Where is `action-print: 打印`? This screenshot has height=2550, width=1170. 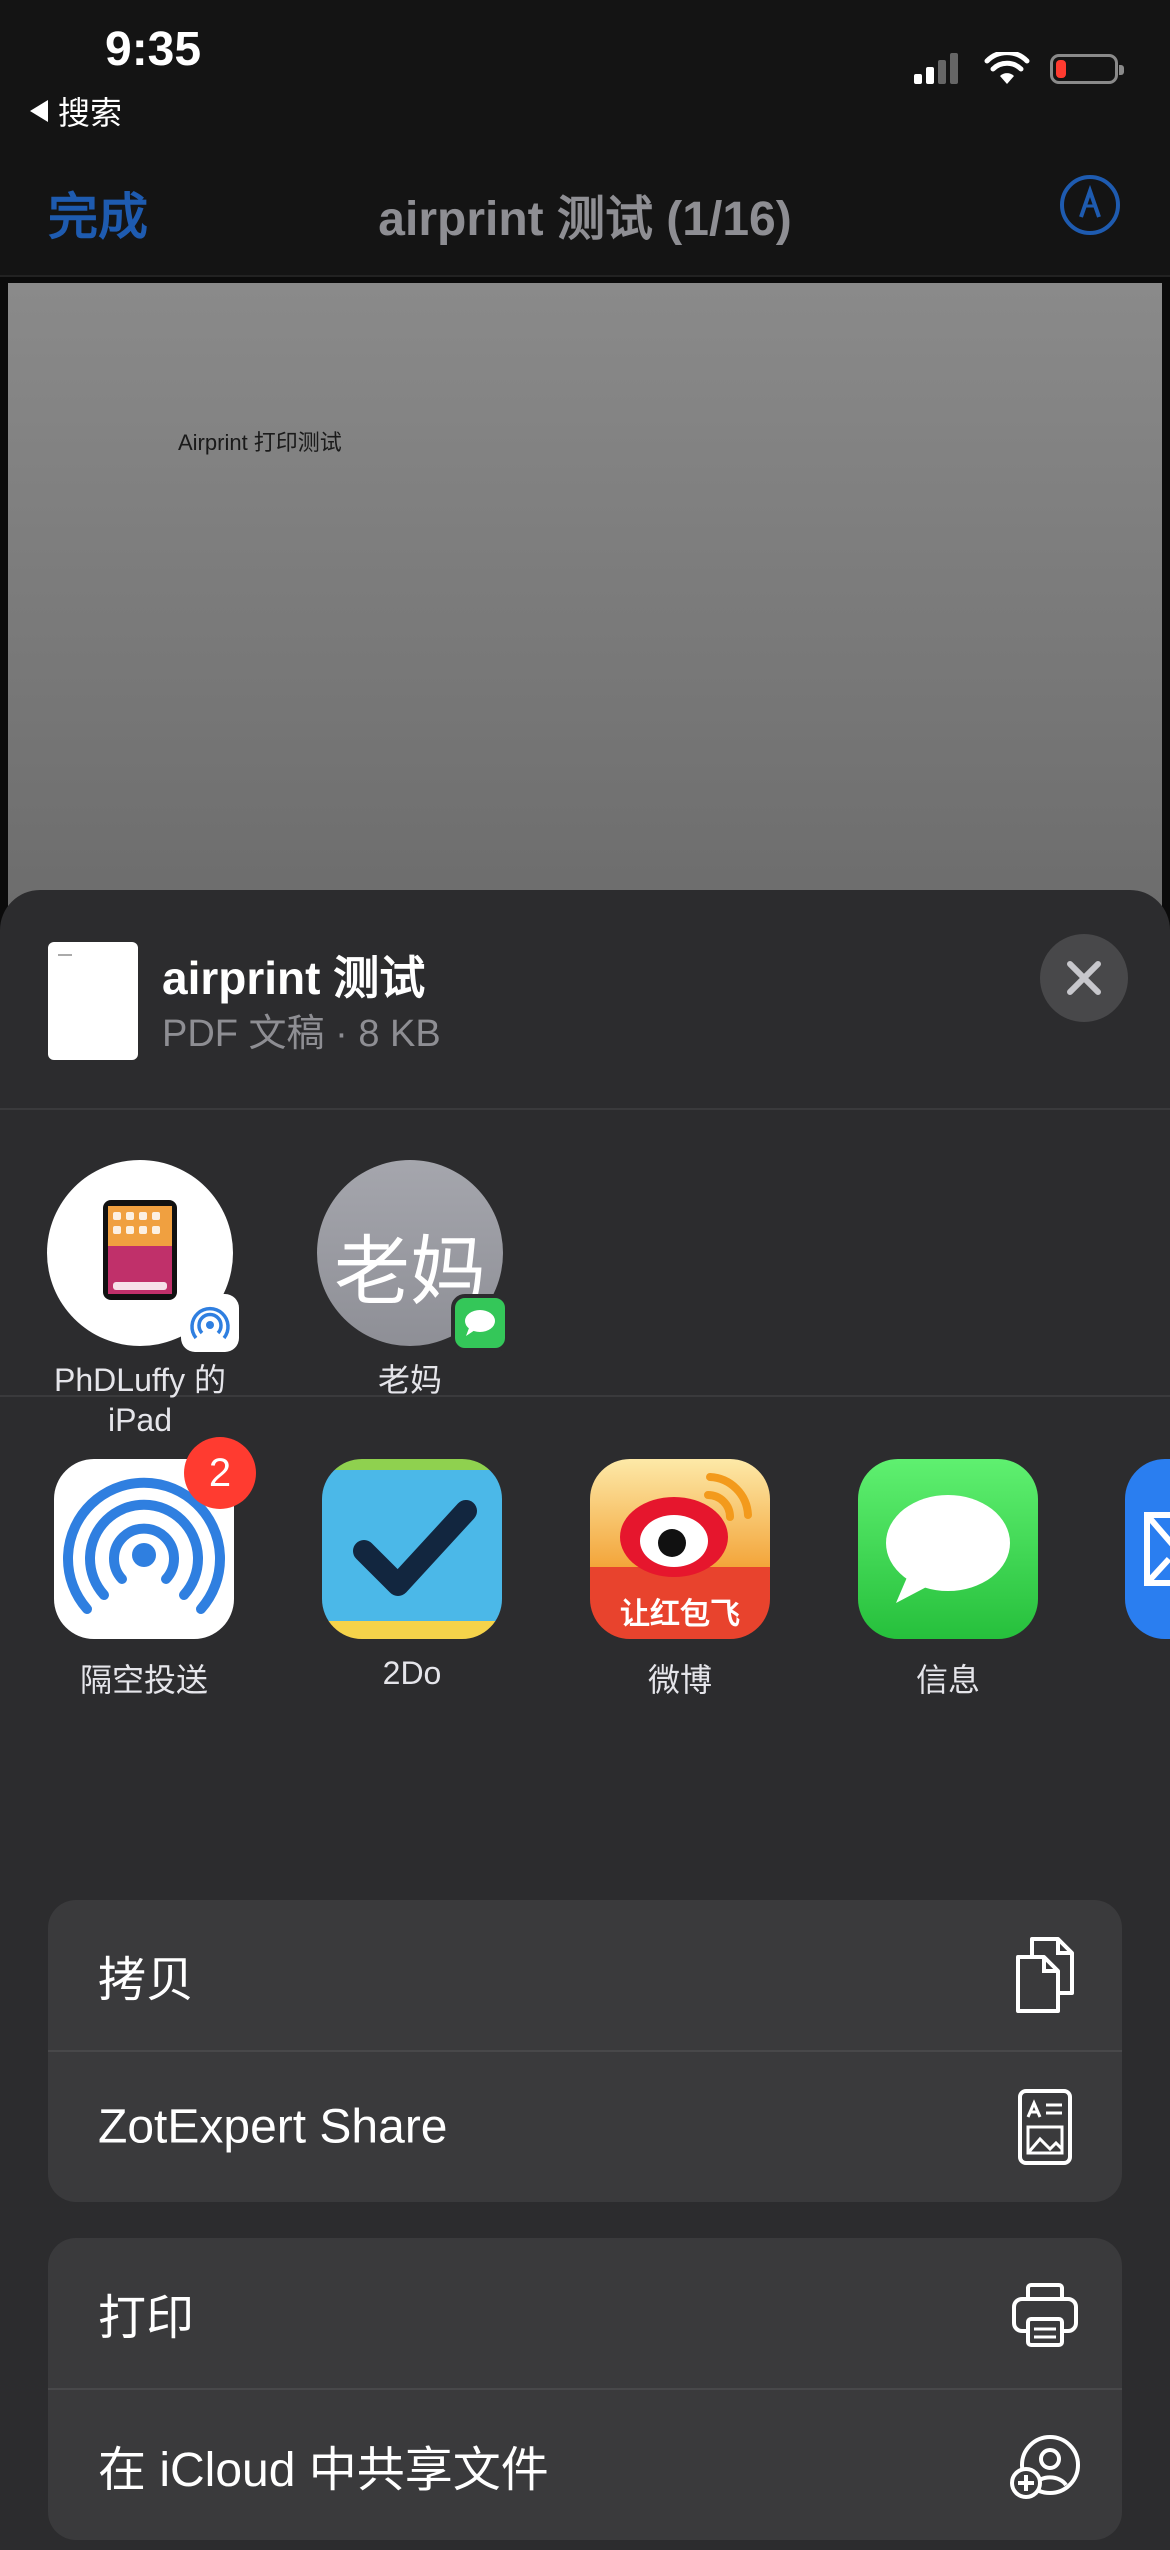 action-print: 打印 is located at coordinates (585, 2313).